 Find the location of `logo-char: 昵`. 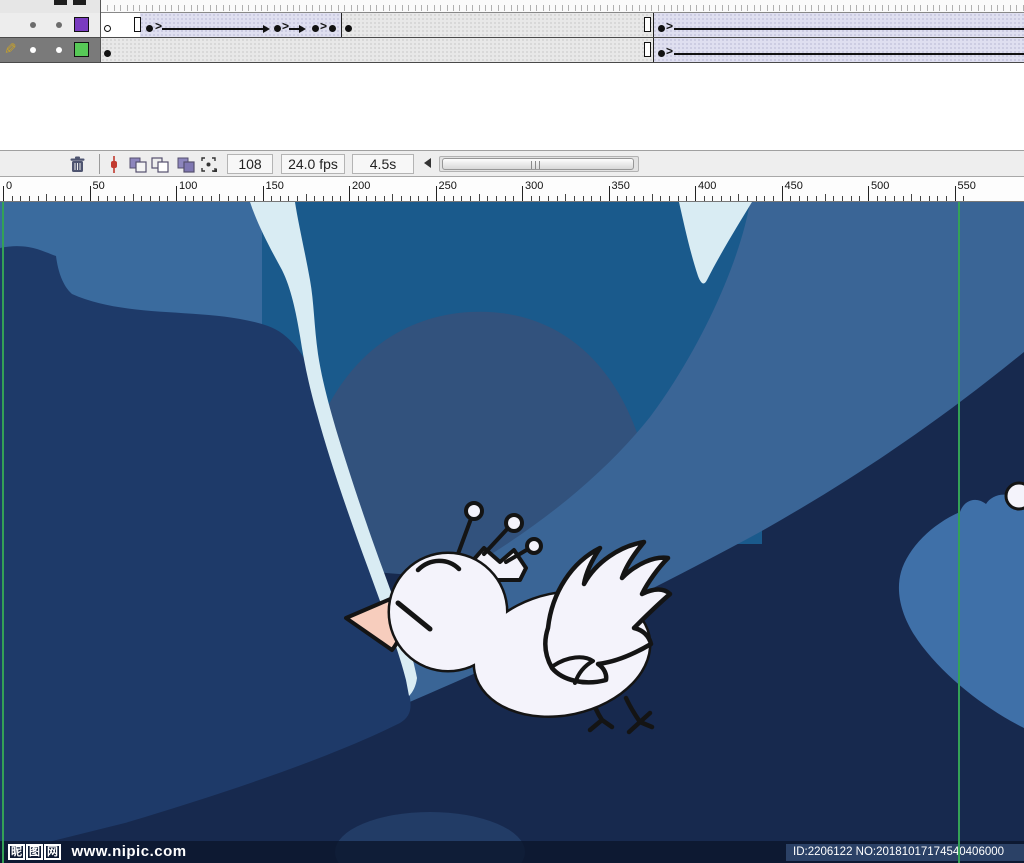

logo-char: 昵 is located at coordinates (16, 851).